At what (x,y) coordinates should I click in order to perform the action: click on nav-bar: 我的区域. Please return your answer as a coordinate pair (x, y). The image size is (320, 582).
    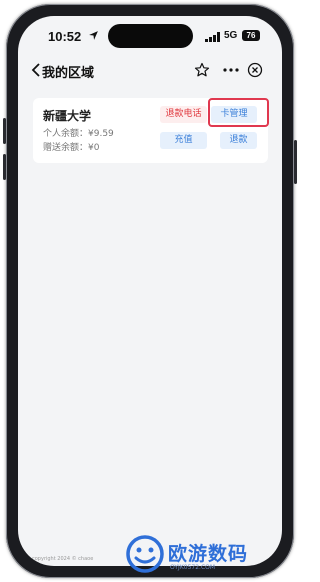
    Looking at the image, I should click on (150, 70).